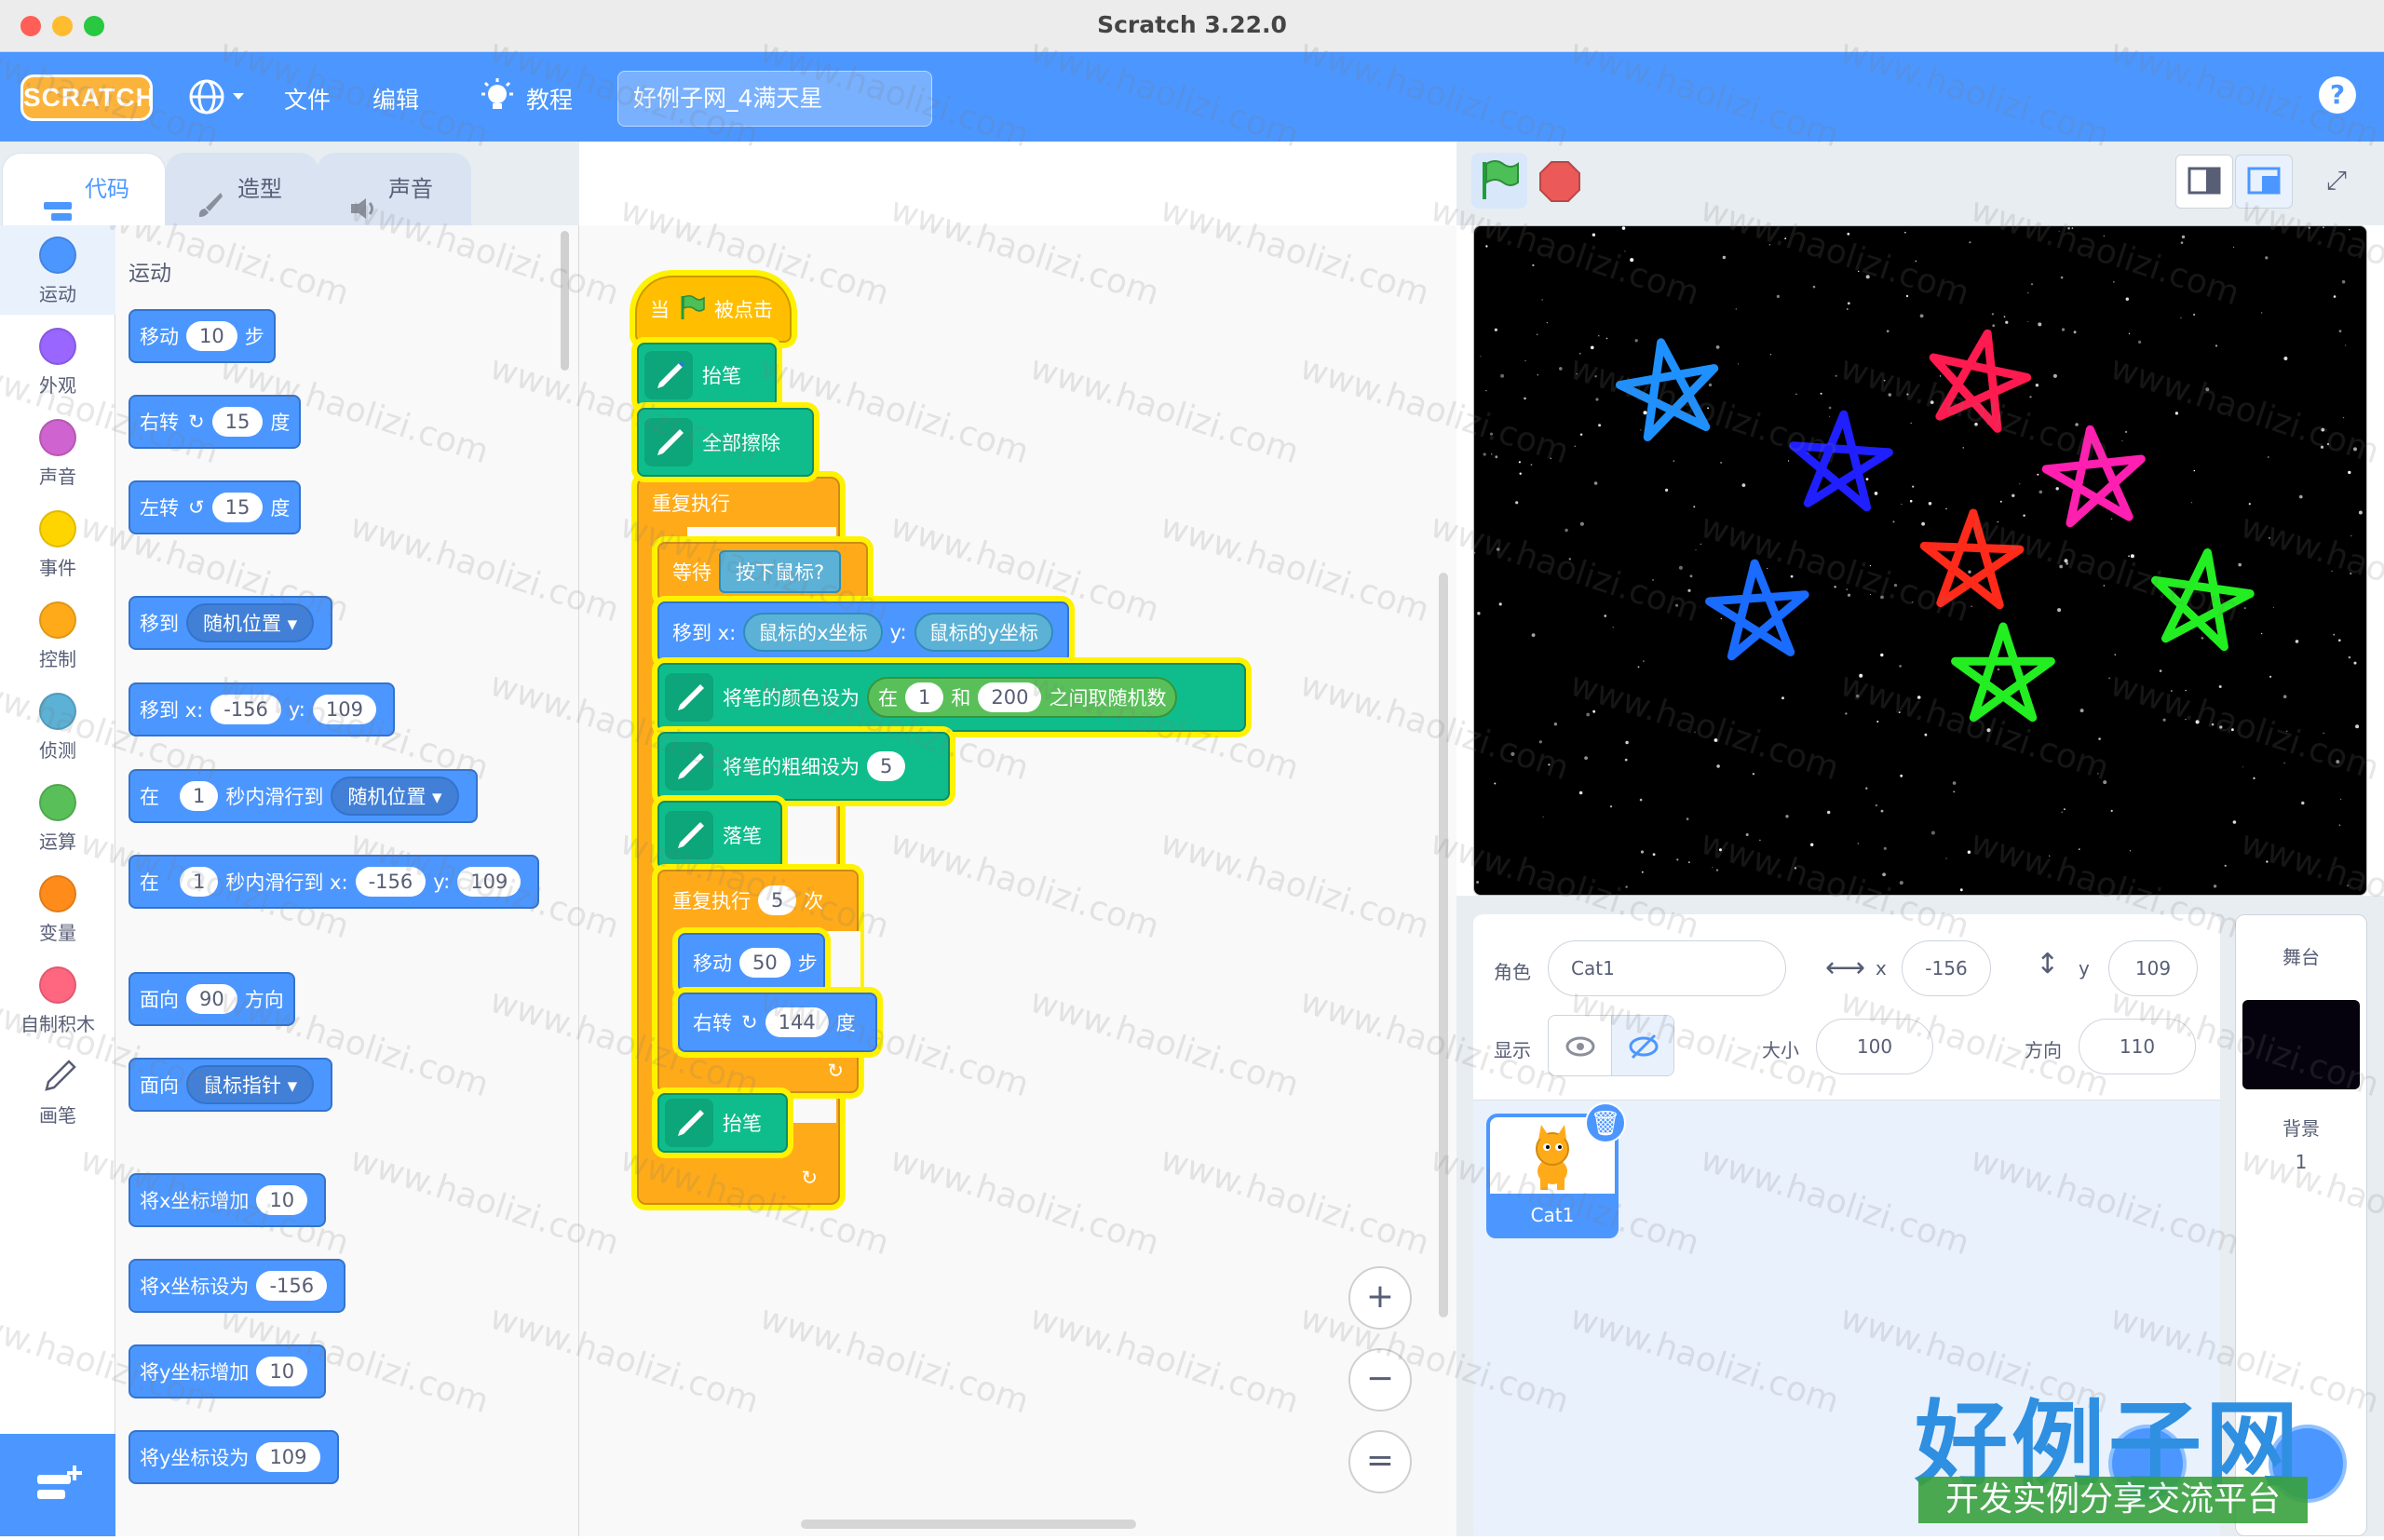 The height and width of the screenshot is (1540, 2384). I want to click on move-steps-block: 移动 50 步, so click(751, 963).